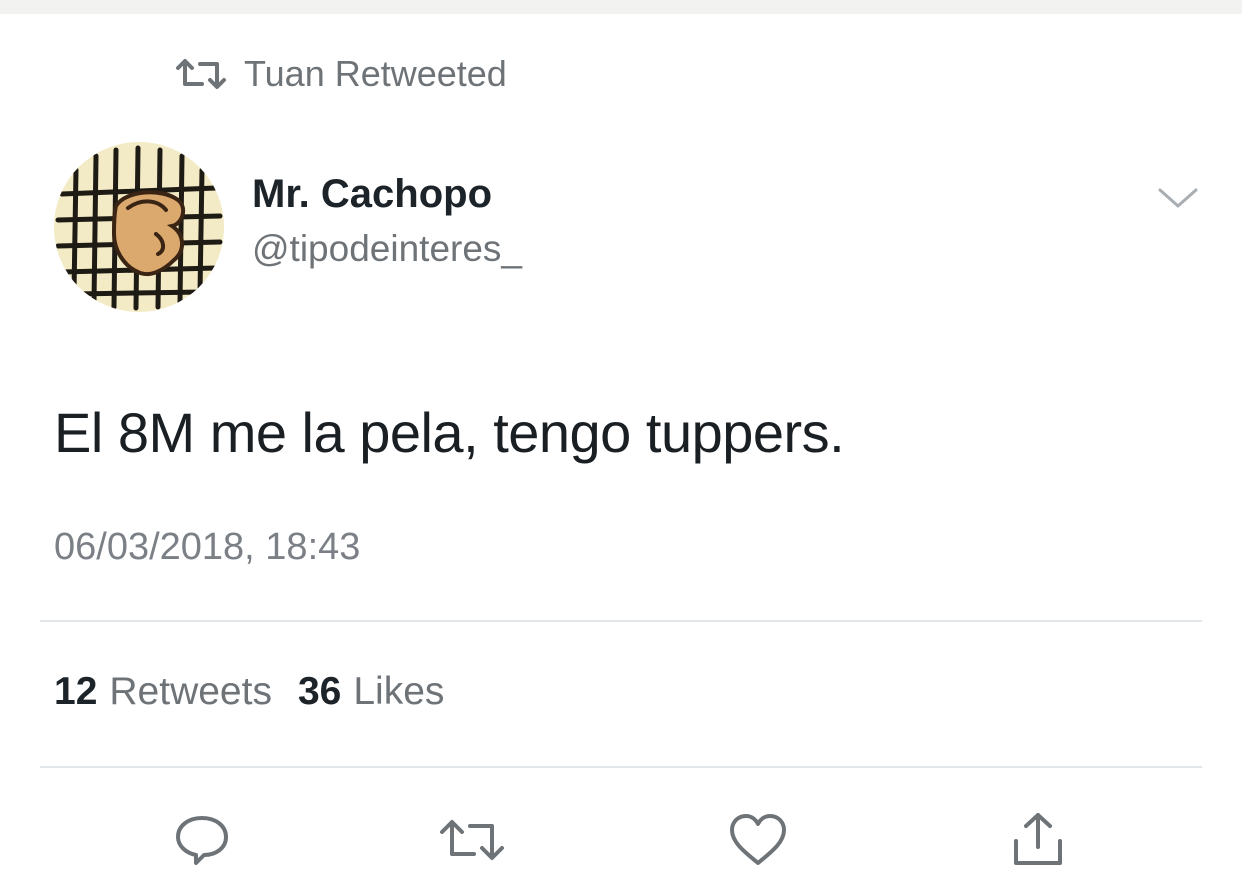  Describe the element at coordinates (207, 547) in the screenshot. I see `tweet-timestamp: 06/03/2018, 18:43` at that location.